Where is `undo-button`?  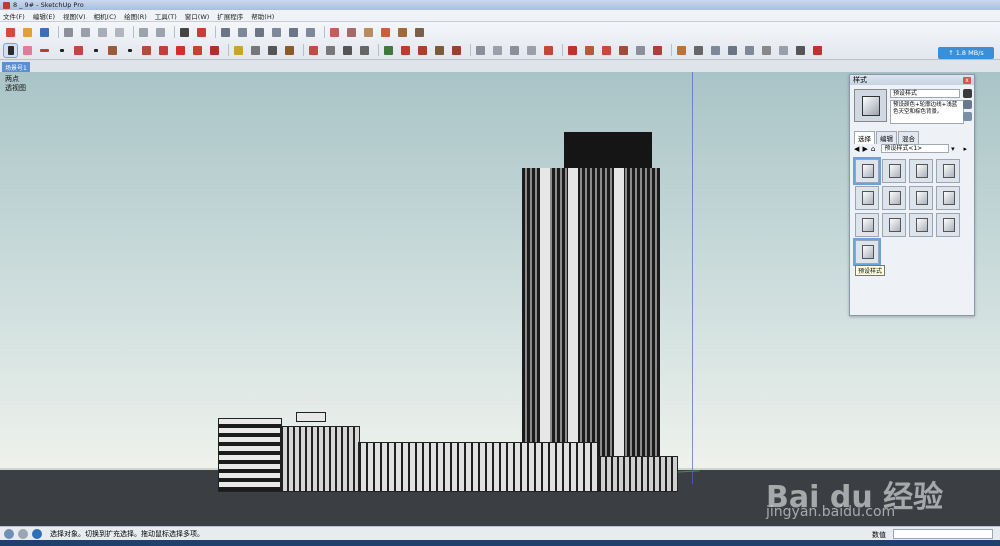 undo-button is located at coordinates (143, 32).